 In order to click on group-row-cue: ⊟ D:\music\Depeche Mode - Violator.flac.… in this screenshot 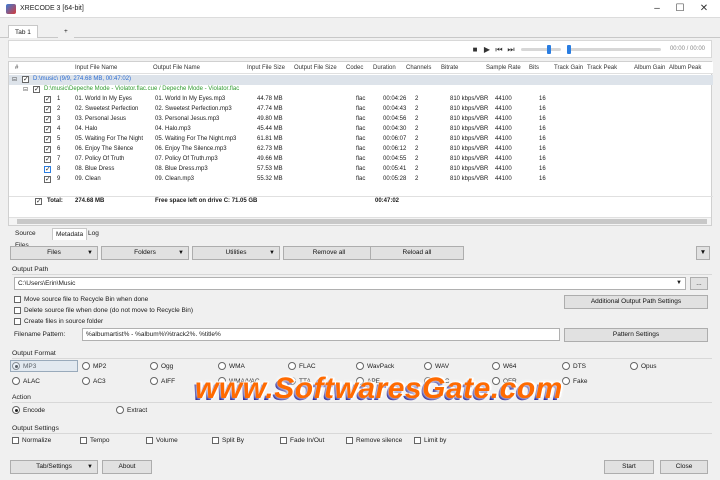, I will do `click(361, 90)`.